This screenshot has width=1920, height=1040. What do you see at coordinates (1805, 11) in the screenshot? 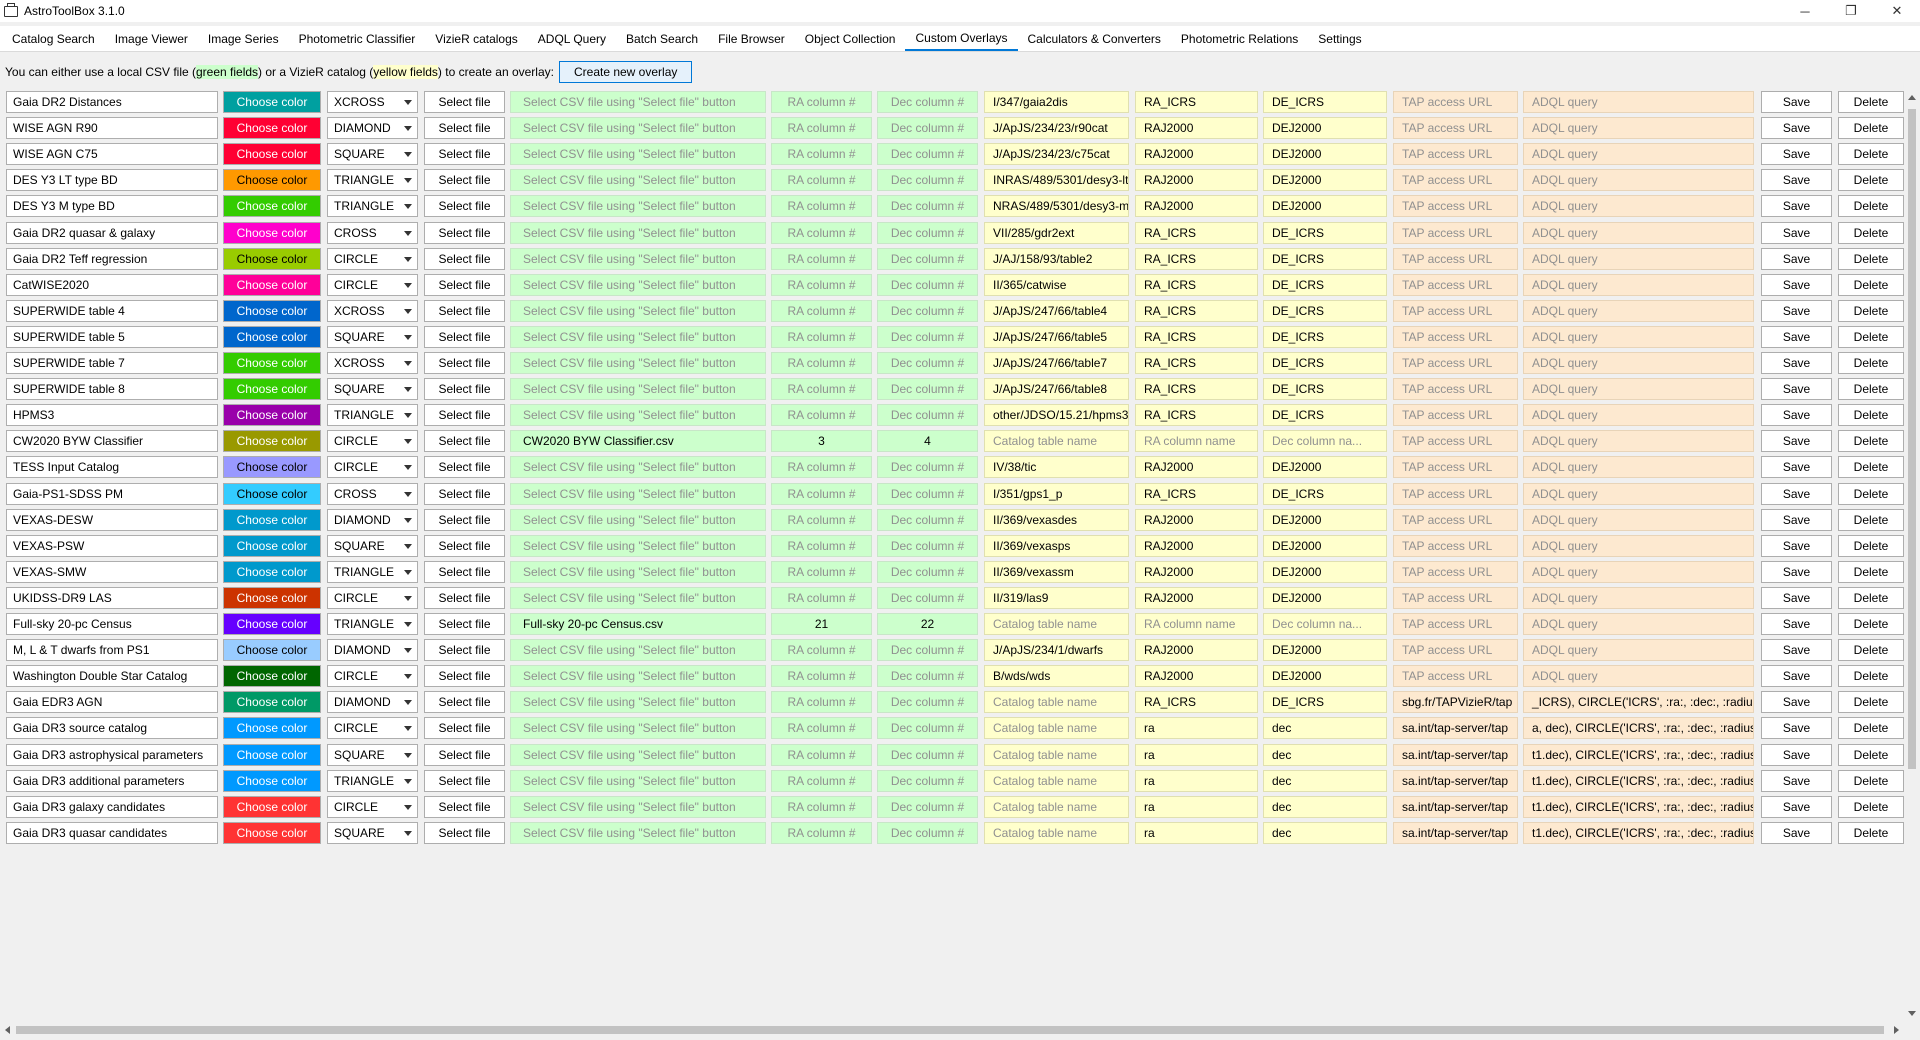
I see `minimize-icon: ─` at bounding box center [1805, 11].